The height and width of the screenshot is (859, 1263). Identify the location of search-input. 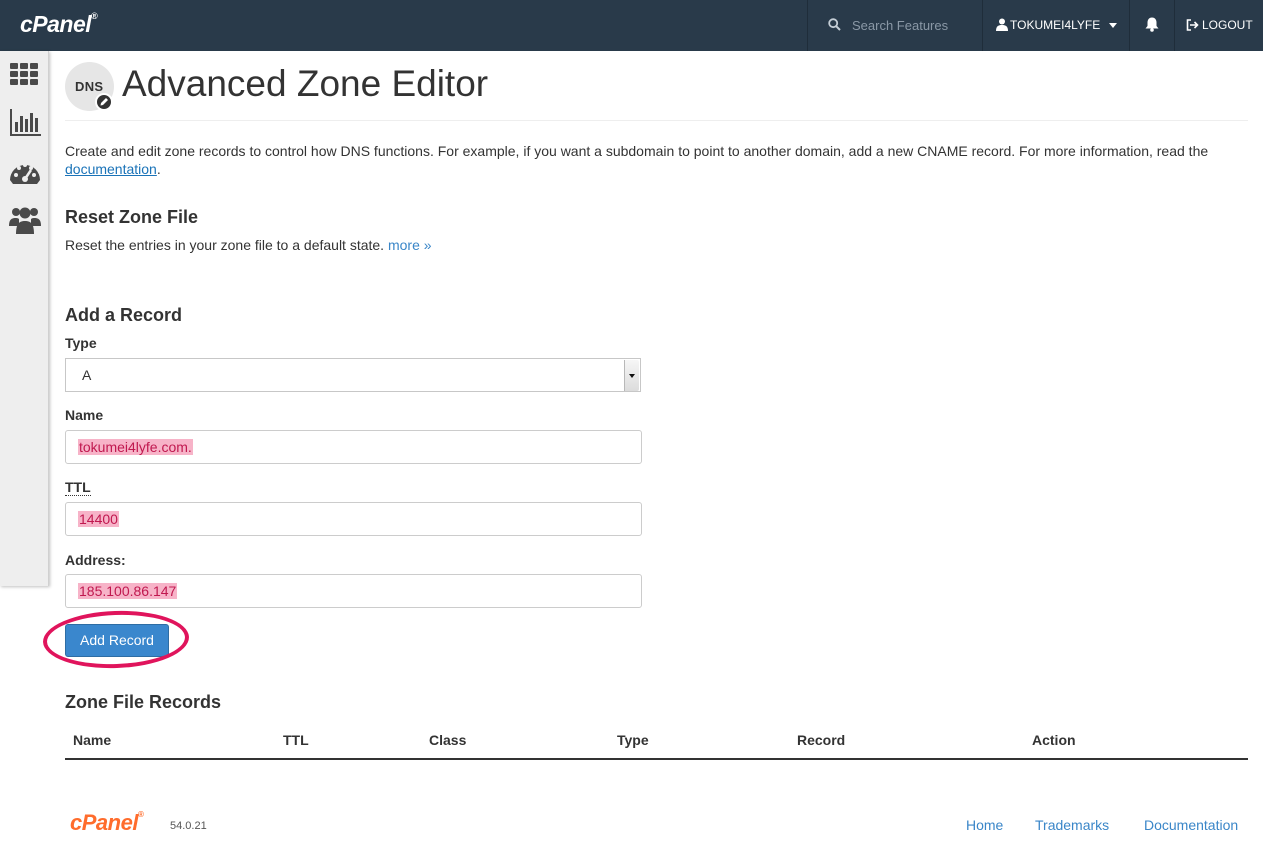
(914, 25).